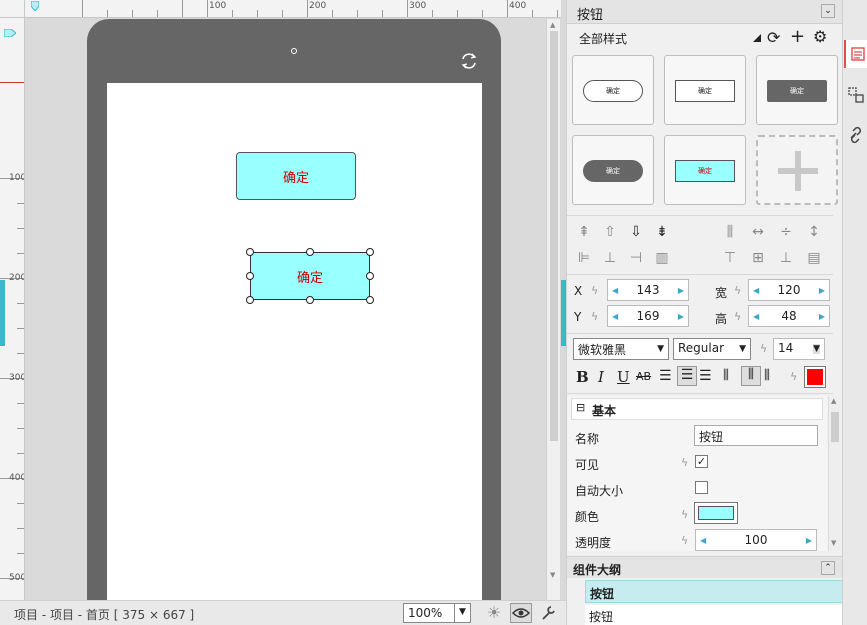 The height and width of the screenshot is (625, 867). What do you see at coordinates (580, 407) in the screenshot?
I see `collapse-section-icon: ⊟` at bounding box center [580, 407].